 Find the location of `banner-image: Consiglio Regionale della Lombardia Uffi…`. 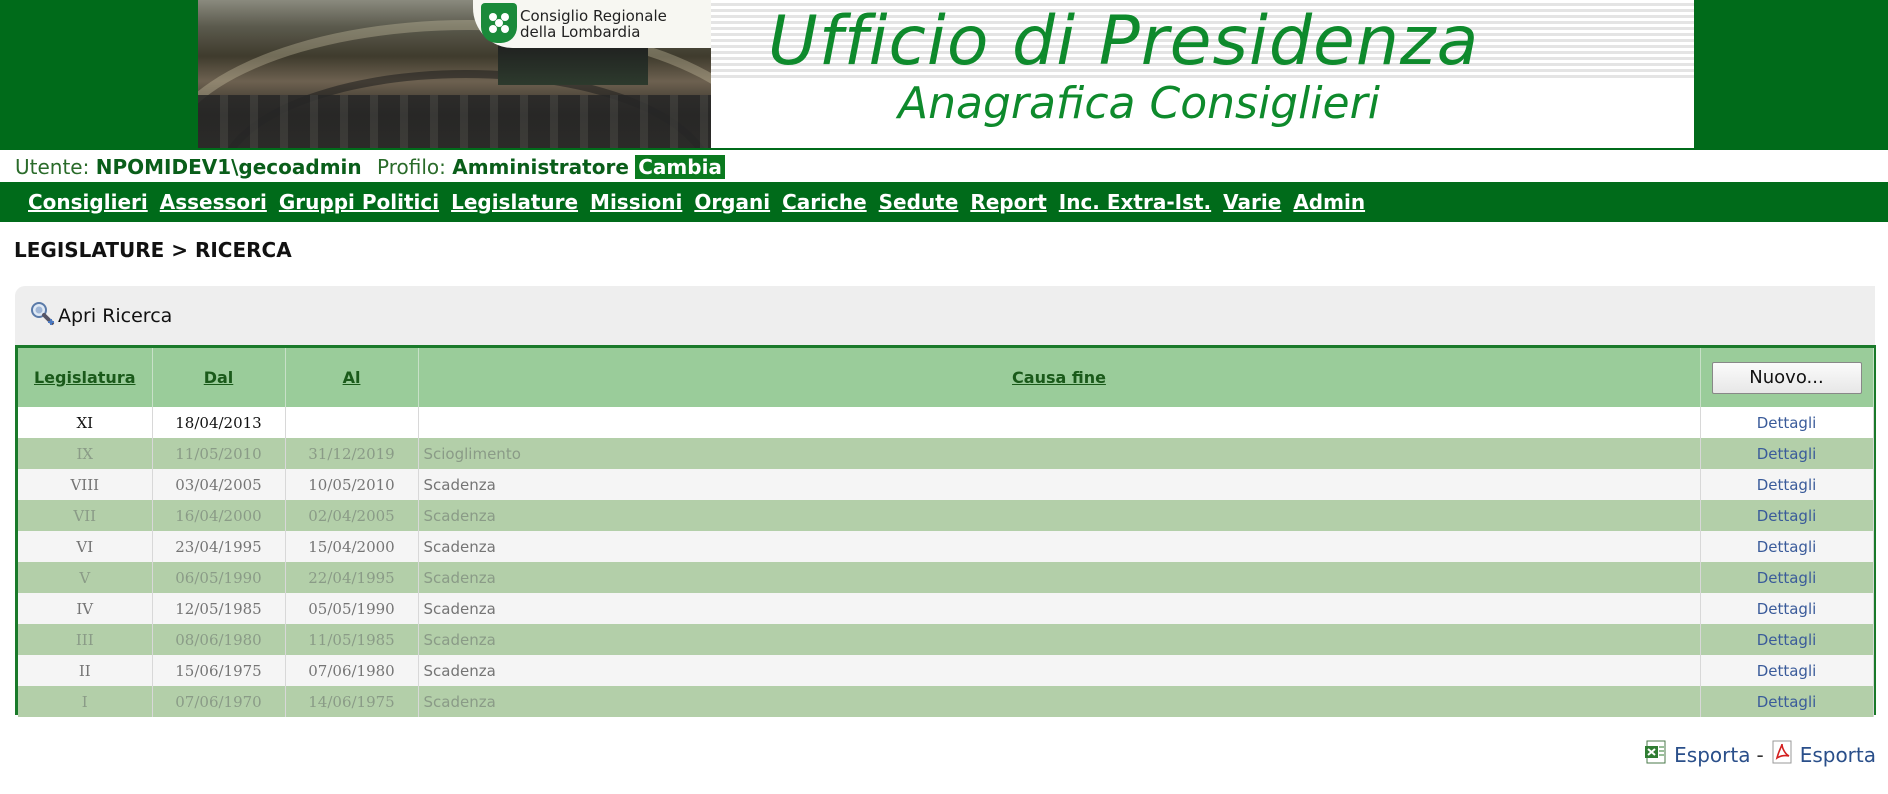

banner-image: Consiglio Regionale della Lombardia Uffi… is located at coordinates (946, 74).